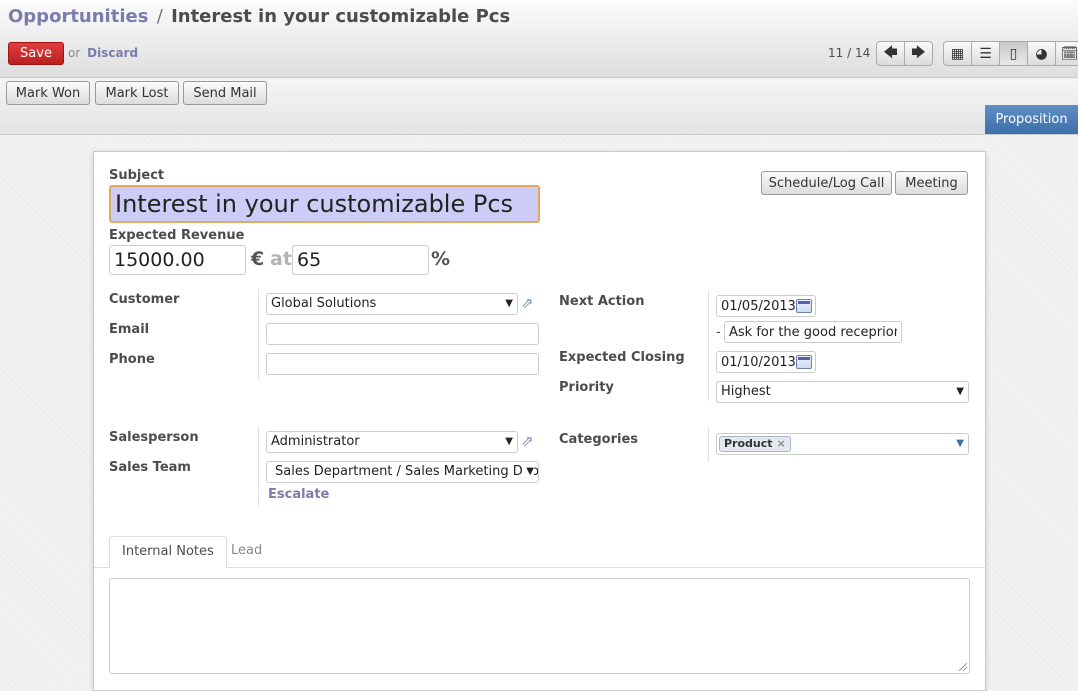 Image resolution: width=1078 pixels, height=691 pixels. I want to click on status-bar: Mark Won Mark Lost Send Mail Proposition, so click(539, 106).